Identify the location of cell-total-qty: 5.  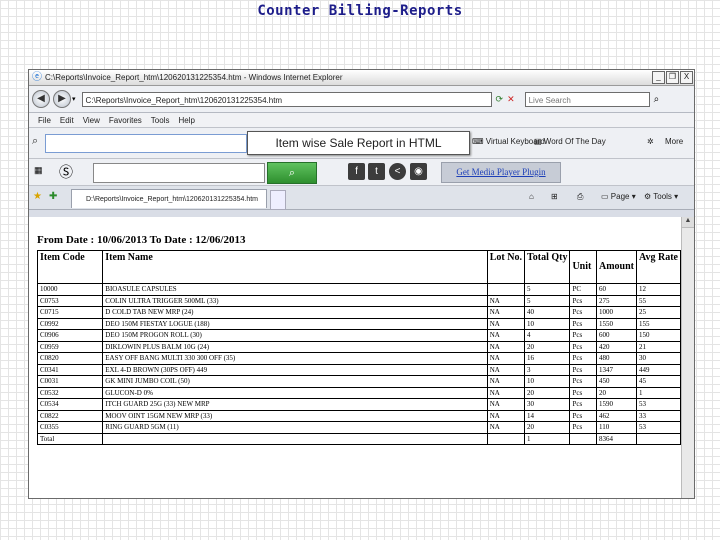
(547, 300).